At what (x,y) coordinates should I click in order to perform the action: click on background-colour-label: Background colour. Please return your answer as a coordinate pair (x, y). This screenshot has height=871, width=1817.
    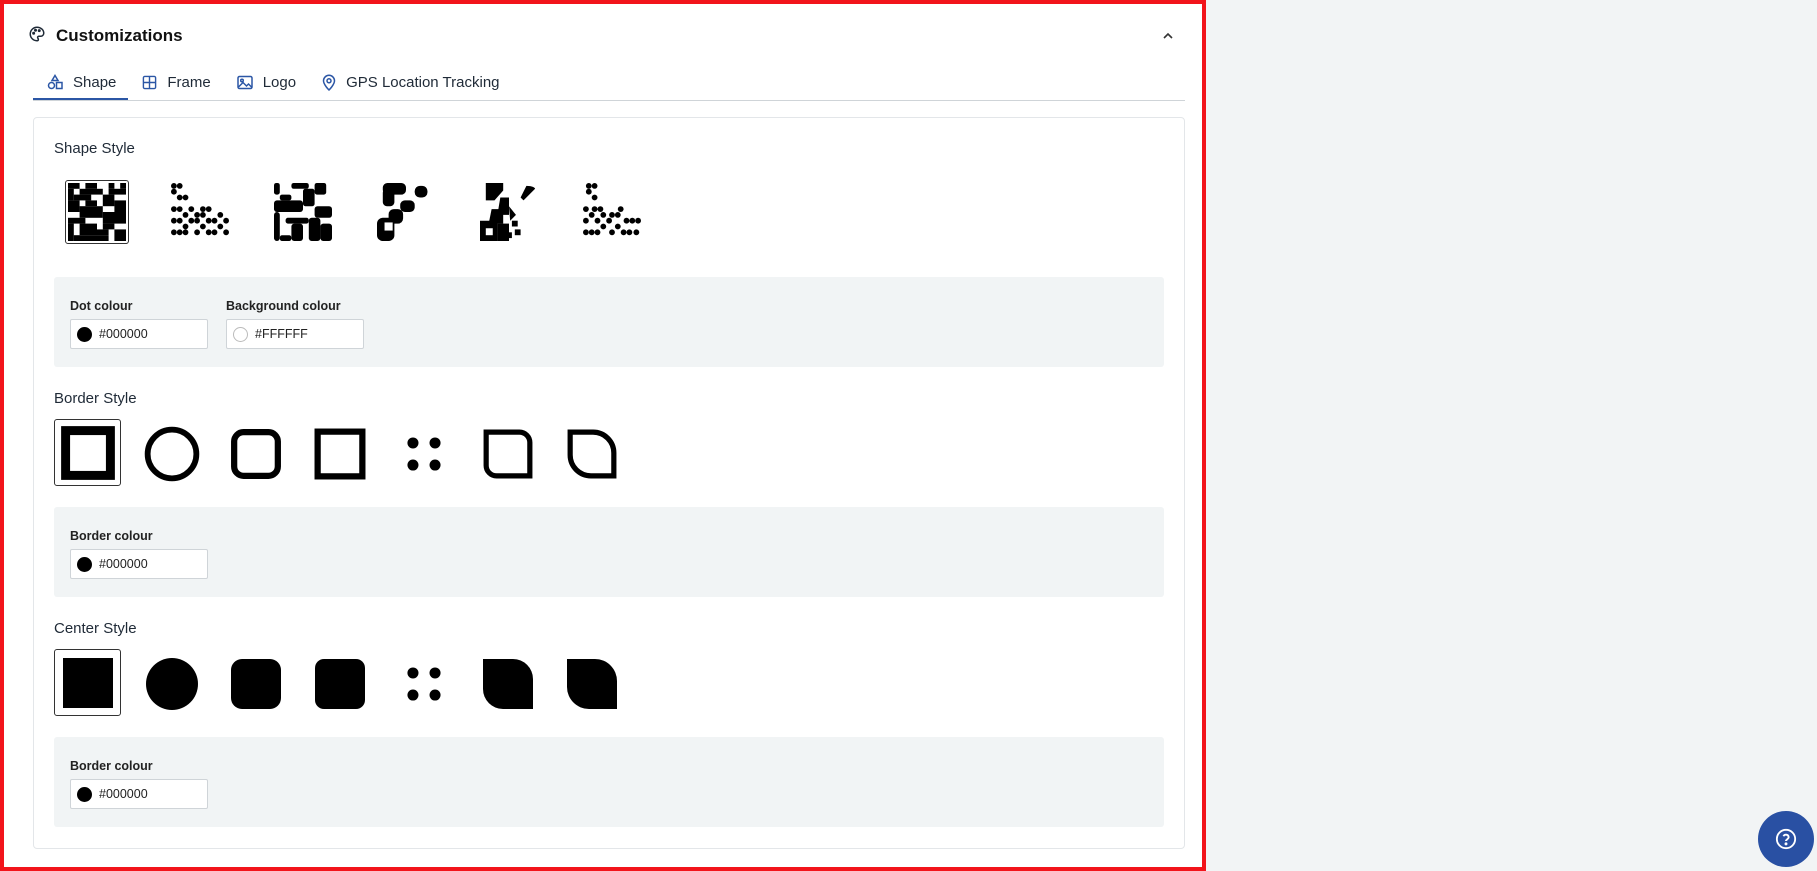
    Looking at the image, I should click on (283, 306).